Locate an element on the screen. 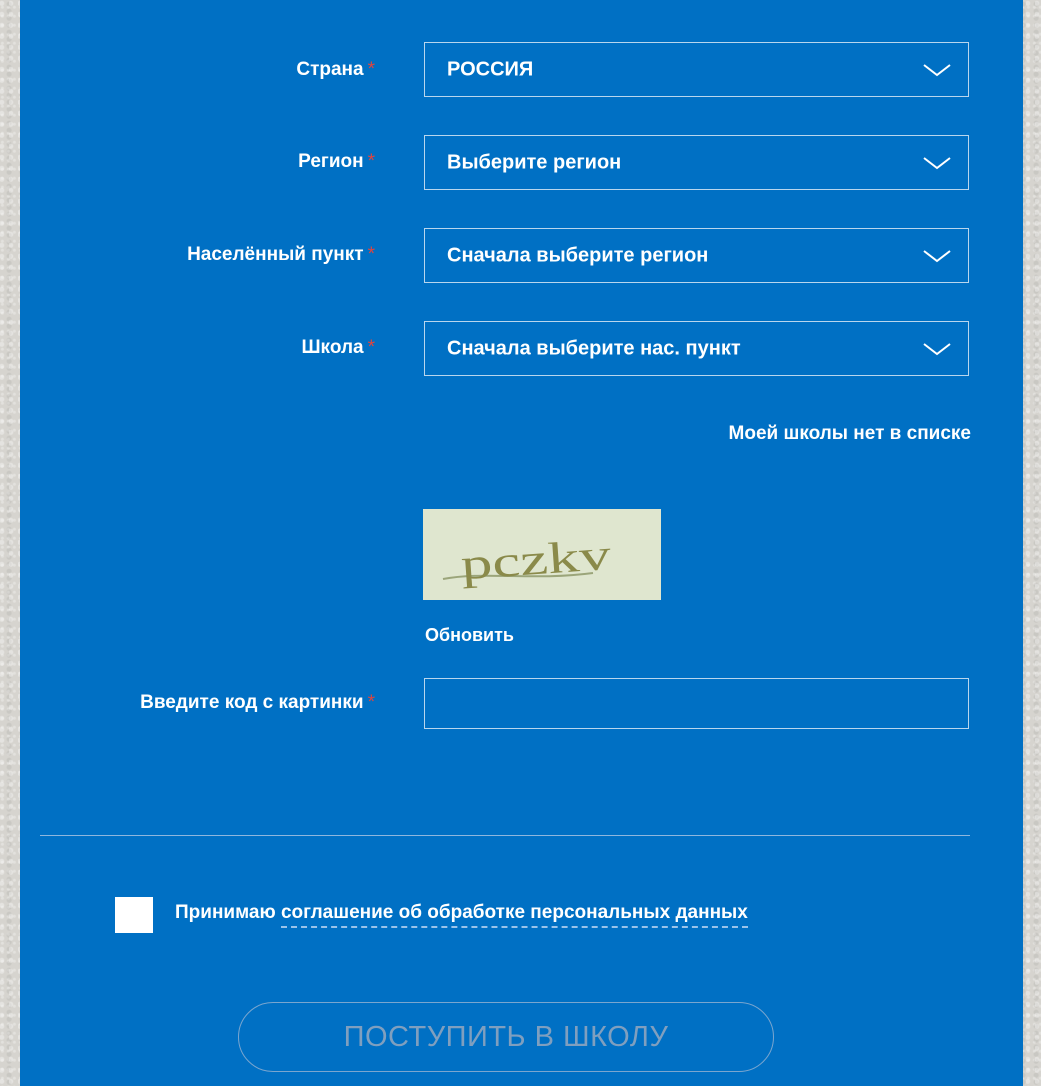 This screenshot has height=1086, width=1041. region-select: Выберите регион is located at coordinates (696, 162).